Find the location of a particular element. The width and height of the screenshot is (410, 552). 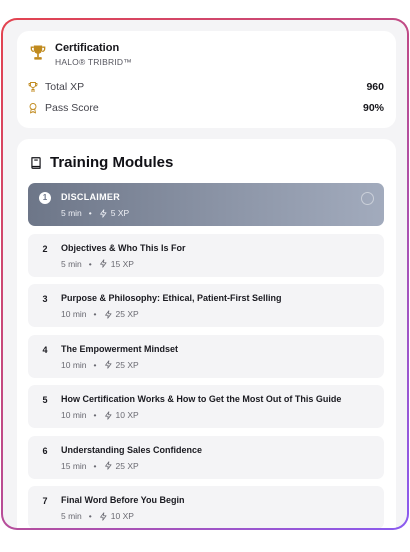

module-meta: 15 min • 25 XP is located at coordinates (100, 466).